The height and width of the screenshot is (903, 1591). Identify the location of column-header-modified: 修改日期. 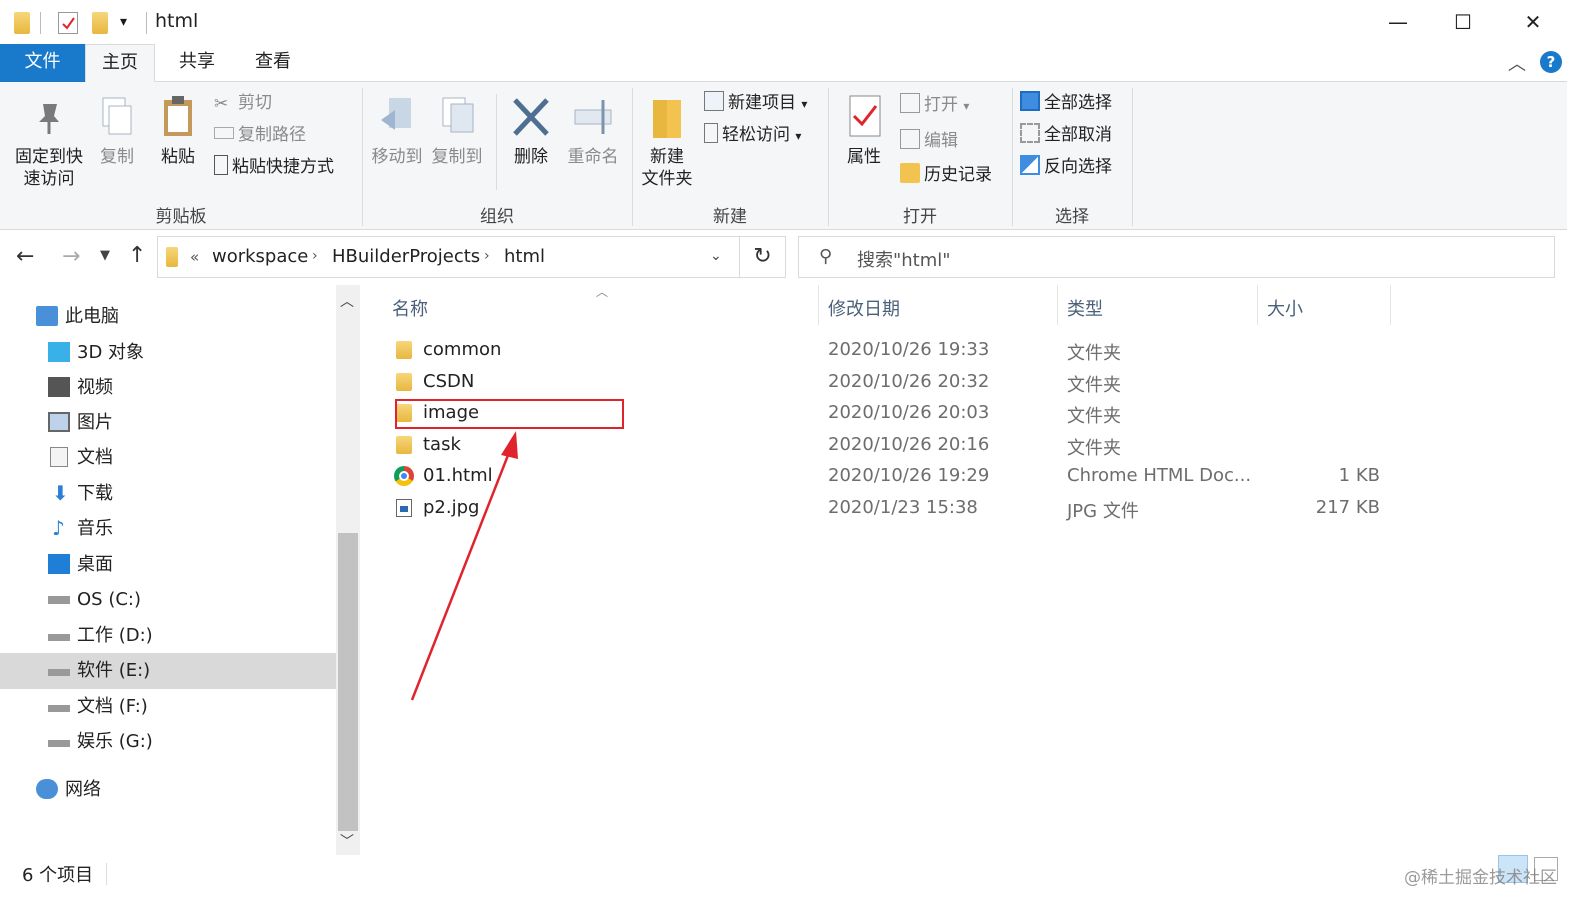
(864, 308).